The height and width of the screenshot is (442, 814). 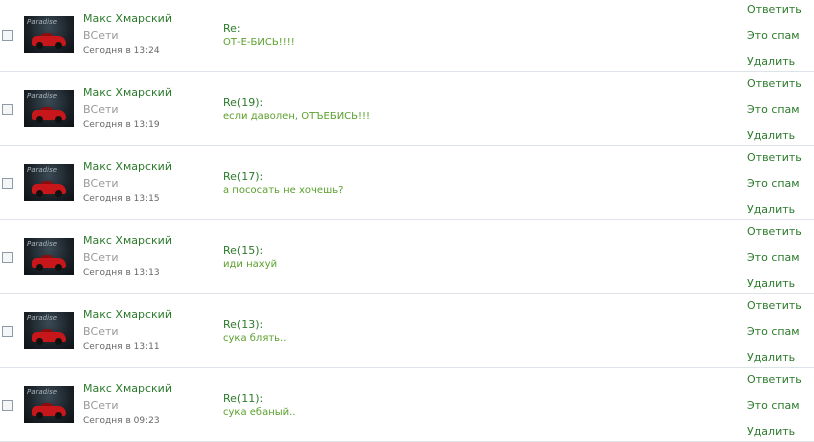 I want to click on message-subject-link: Re:, so click(x=232, y=28).